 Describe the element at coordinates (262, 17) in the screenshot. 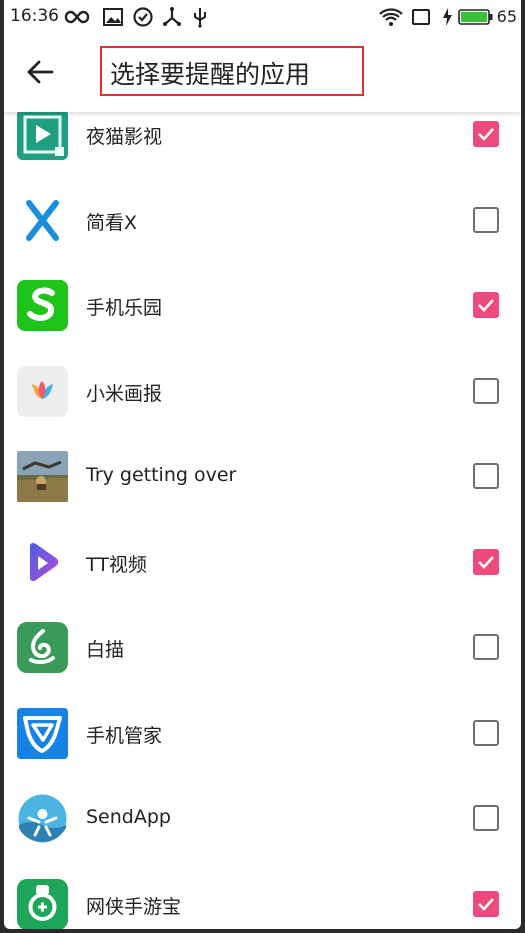

I see `status-bar: 16:36 65` at that location.